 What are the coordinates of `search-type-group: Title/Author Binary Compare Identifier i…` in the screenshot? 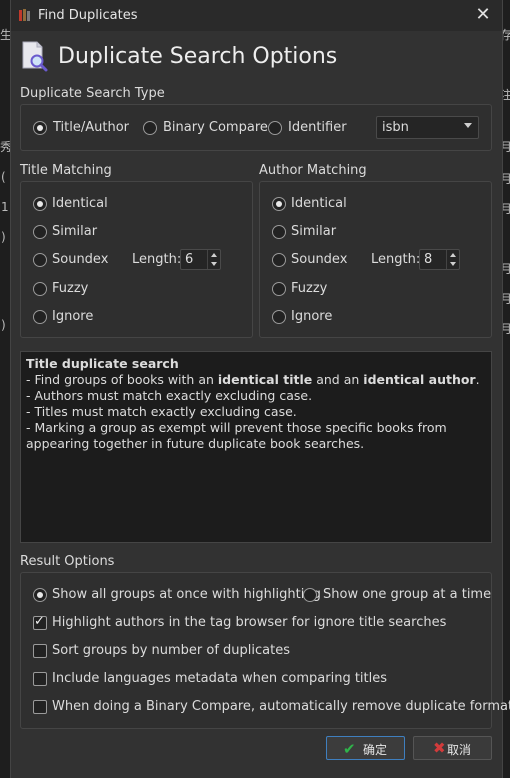 It's located at (256, 127).